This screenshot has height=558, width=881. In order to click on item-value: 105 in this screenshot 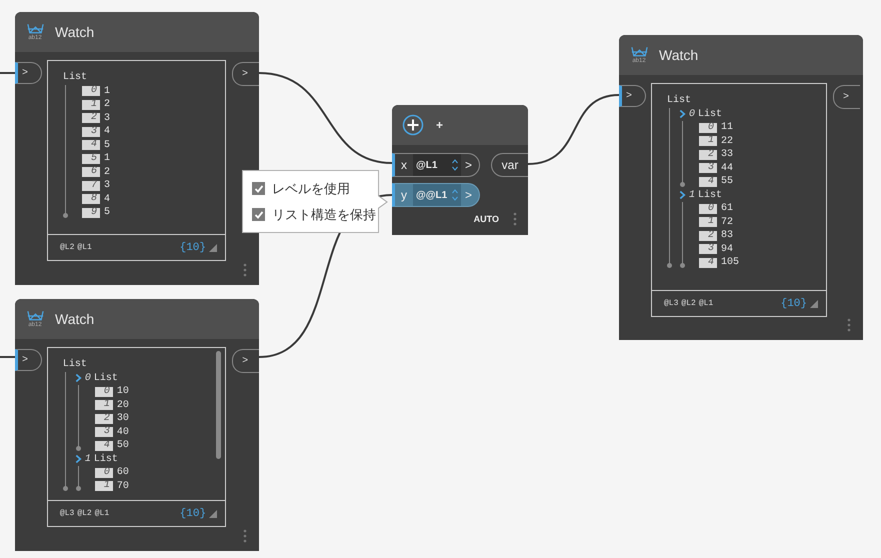, I will do `click(730, 262)`.